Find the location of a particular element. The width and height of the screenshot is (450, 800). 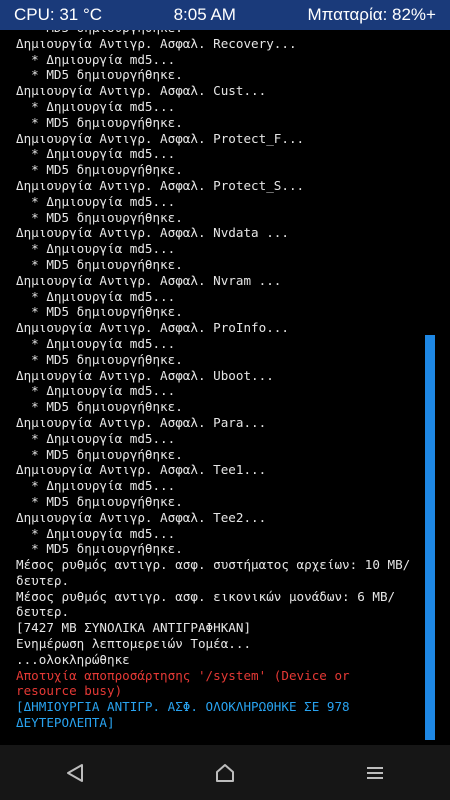

battery-level: Μπαταρία: 82%+ is located at coordinates (371, 14).